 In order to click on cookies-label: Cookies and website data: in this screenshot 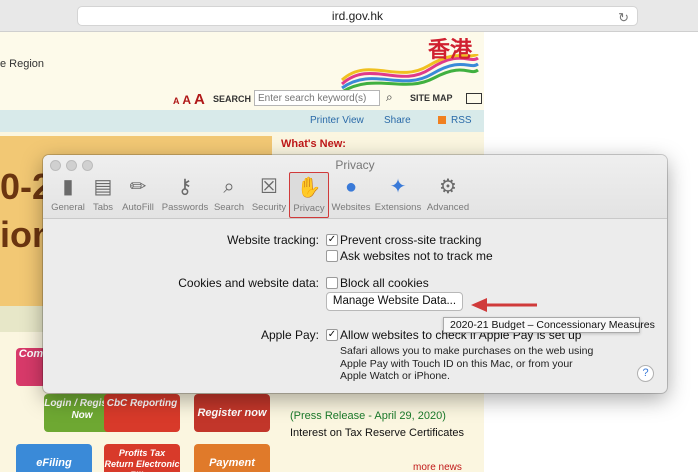, I will do `click(248, 283)`.